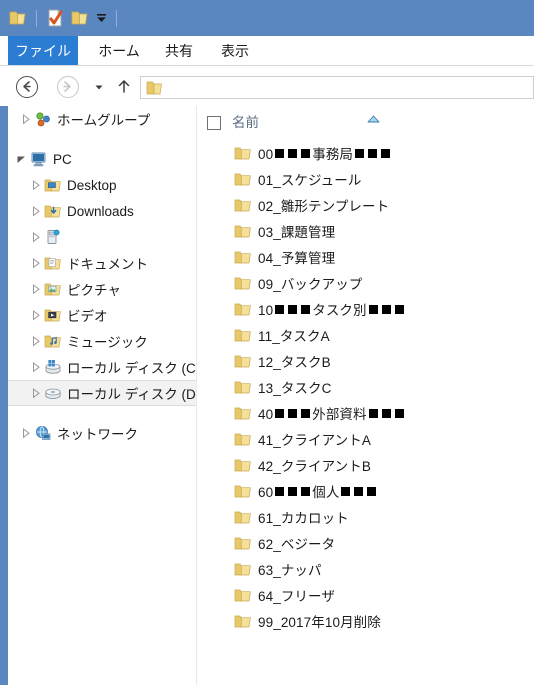 Image resolution: width=534 pixels, height=685 pixels. Describe the element at coordinates (119, 51) in the screenshot. I see `tab-home: ホーム` at that location.